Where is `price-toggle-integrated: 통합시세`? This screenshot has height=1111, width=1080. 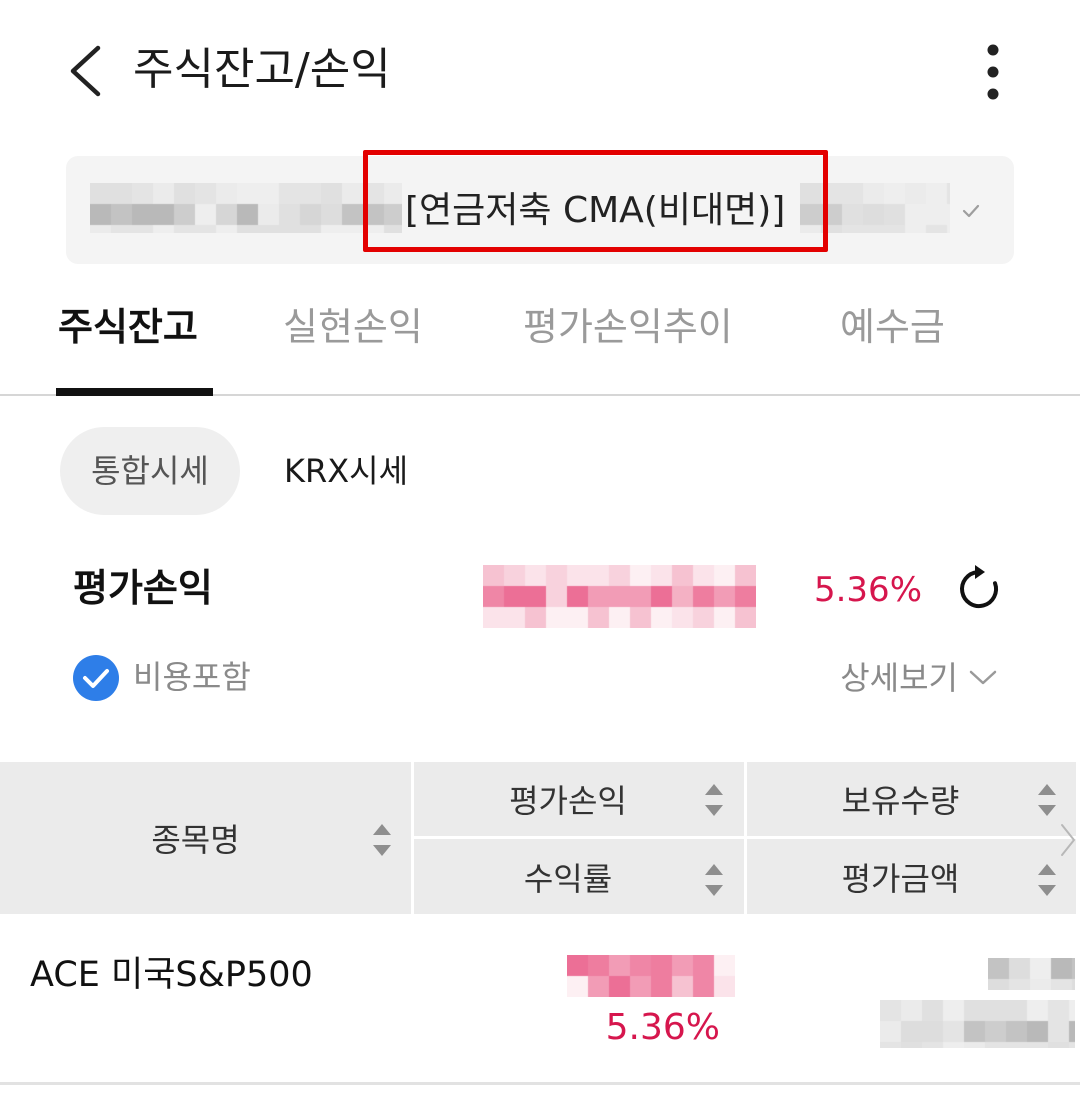
price-toggle-integrated: 통합시세 is located at coordinates (150, 471).